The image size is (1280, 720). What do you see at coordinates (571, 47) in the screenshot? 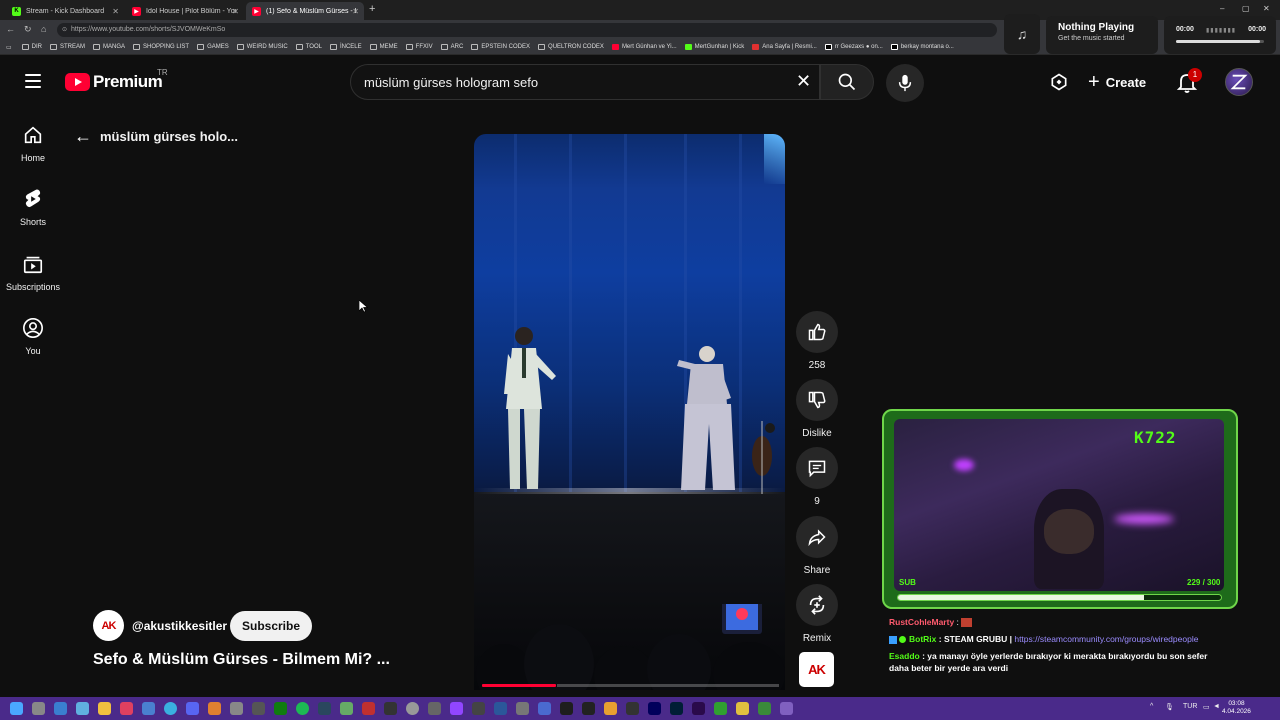
I see `bookmark-item: QUELTRON CODEX` at bounding box center [571, 47].